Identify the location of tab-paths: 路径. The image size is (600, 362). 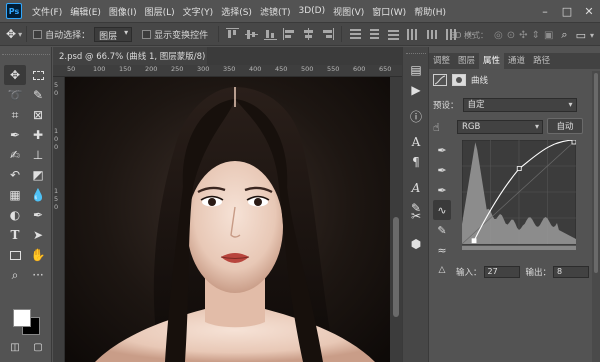
(541, 61).